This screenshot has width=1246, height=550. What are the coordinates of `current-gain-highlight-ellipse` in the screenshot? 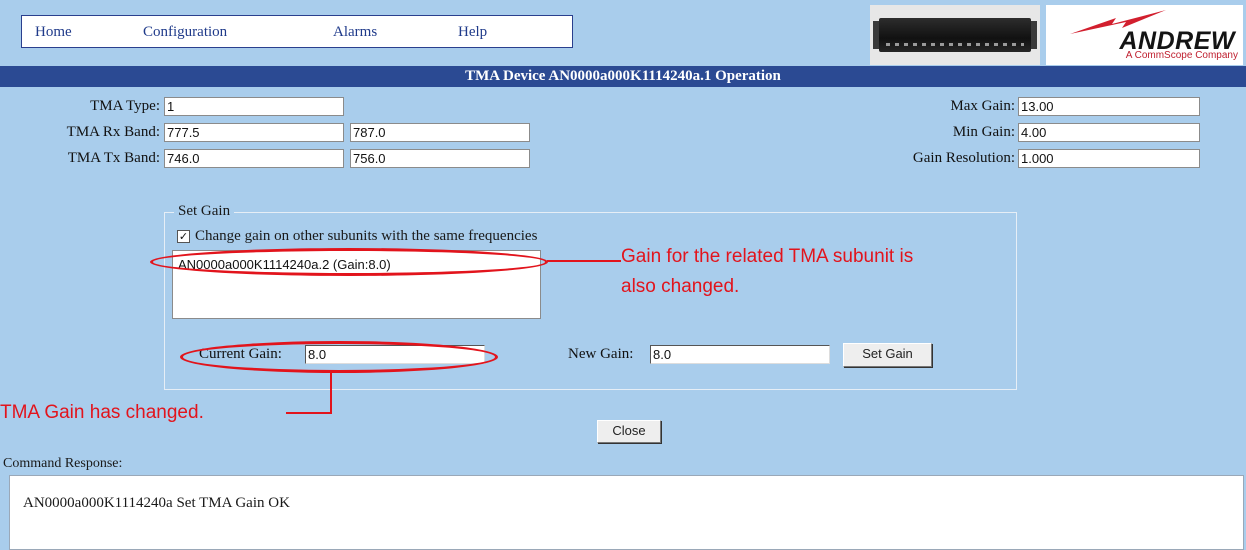 It's located at (339, 357).